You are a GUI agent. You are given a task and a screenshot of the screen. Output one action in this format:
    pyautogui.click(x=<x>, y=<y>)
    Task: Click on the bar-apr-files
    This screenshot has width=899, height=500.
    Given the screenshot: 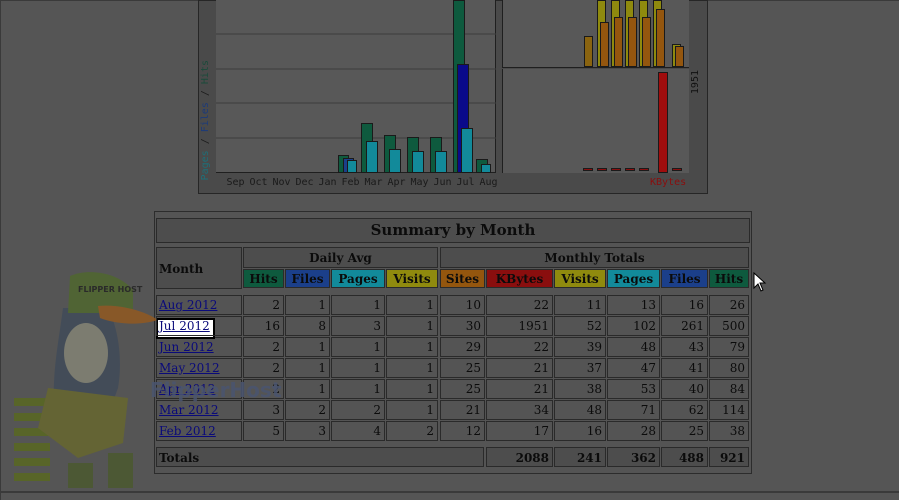 What is the action you would take?
    pyautogui.click(x=395, y=161)
    